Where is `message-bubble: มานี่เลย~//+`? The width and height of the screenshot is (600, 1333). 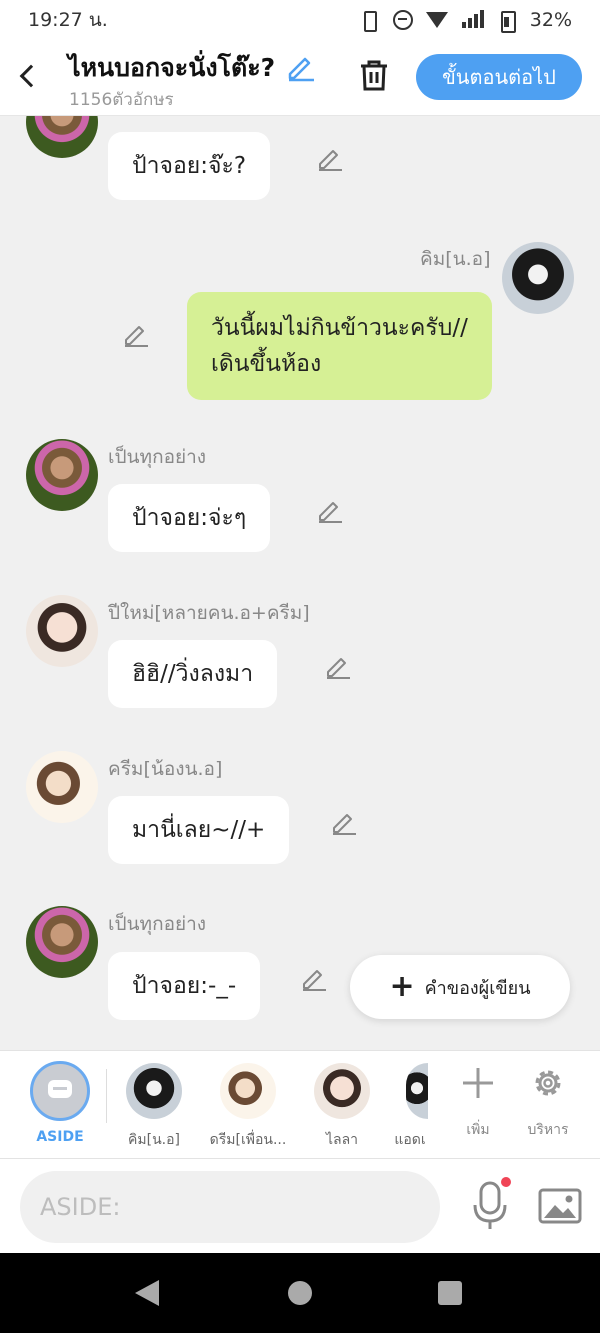
message-bubble: มานี่เลย~//+ is located at coordinates (199, 830).